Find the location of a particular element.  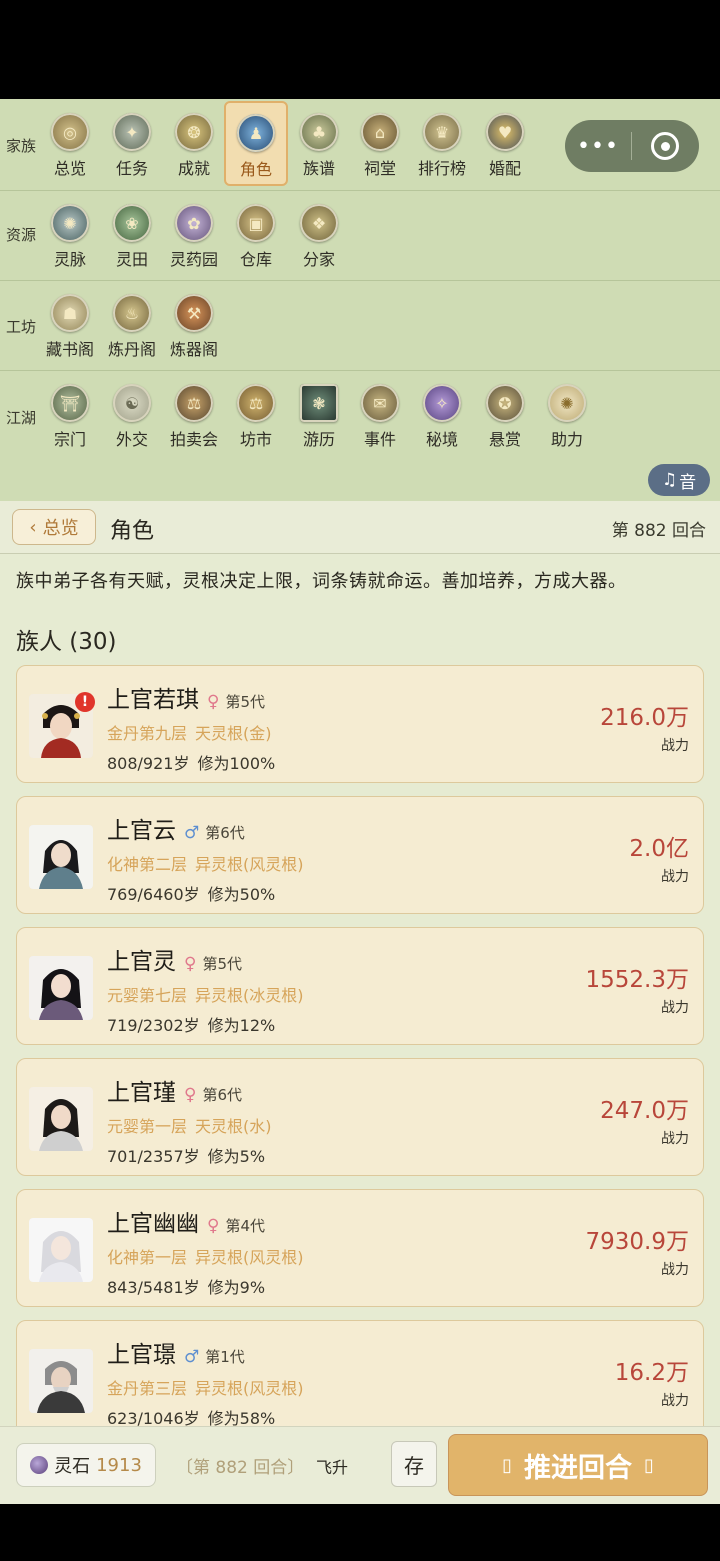

menu-item-label: 灵田 is located at coordinates (131, 259).